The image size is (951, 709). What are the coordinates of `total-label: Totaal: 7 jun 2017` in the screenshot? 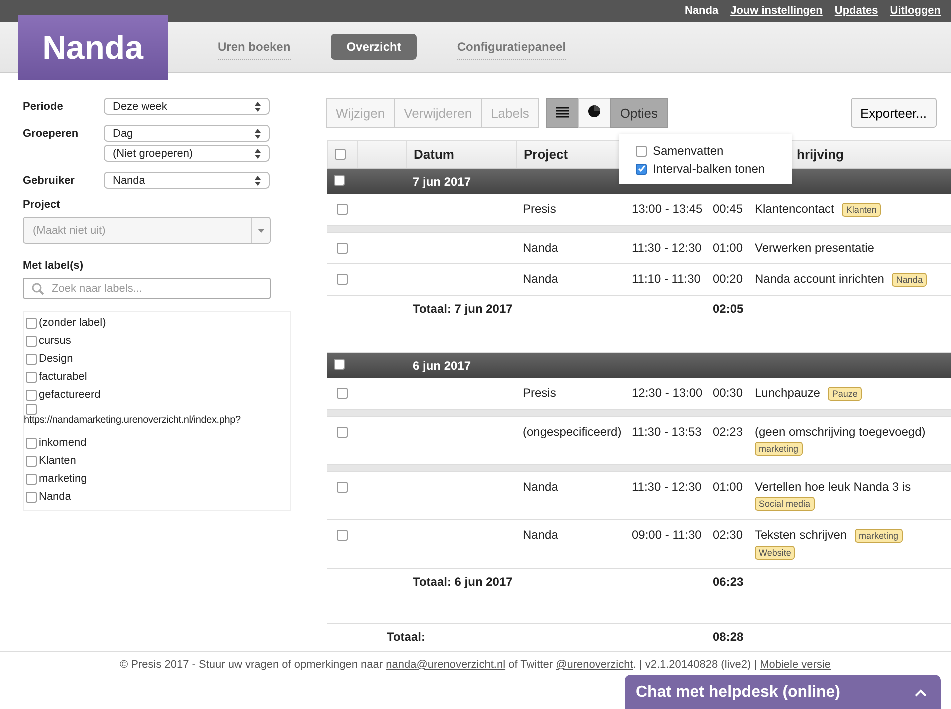 It's located at (463, 308).